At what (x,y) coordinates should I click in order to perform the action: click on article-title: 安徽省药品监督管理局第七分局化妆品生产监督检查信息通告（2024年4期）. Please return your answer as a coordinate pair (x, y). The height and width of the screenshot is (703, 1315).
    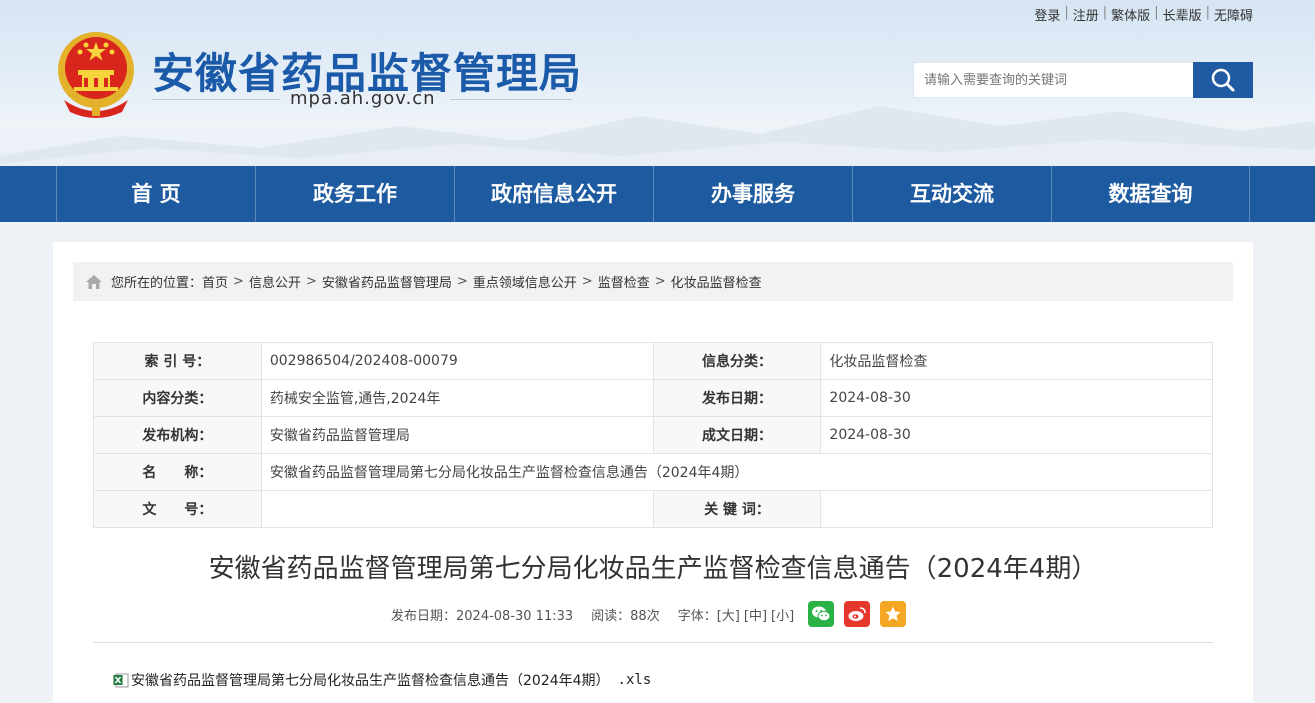
    Looking at the image, I should click on (653, 569).